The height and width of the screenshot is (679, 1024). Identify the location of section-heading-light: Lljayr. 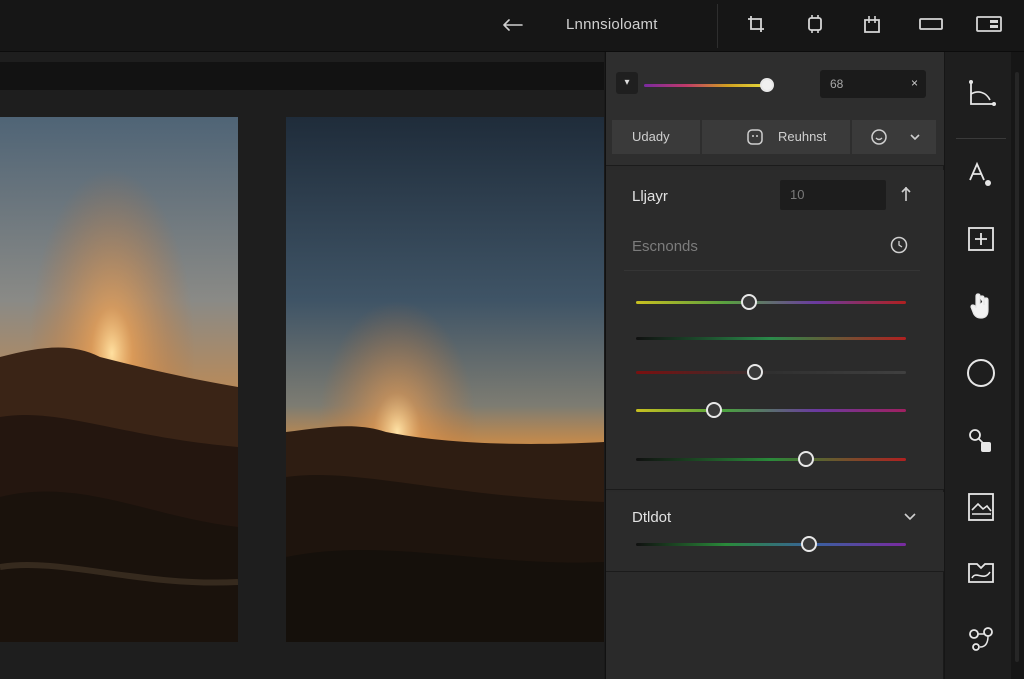
(650, 196).